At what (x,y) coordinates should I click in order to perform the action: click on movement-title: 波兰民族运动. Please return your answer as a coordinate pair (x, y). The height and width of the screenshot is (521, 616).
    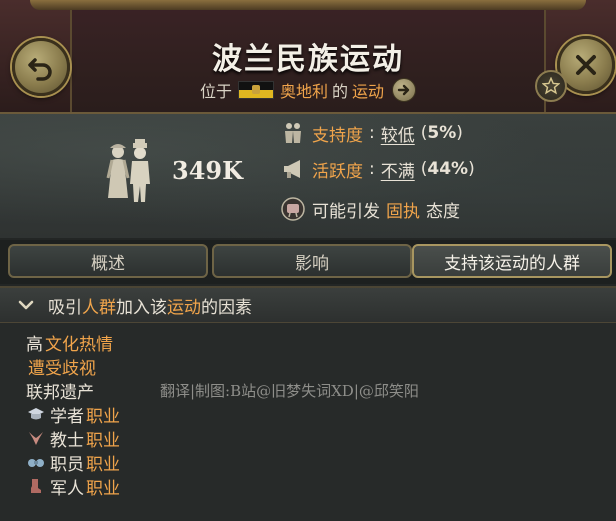
    Looking at the image, I should click on (308, 59).